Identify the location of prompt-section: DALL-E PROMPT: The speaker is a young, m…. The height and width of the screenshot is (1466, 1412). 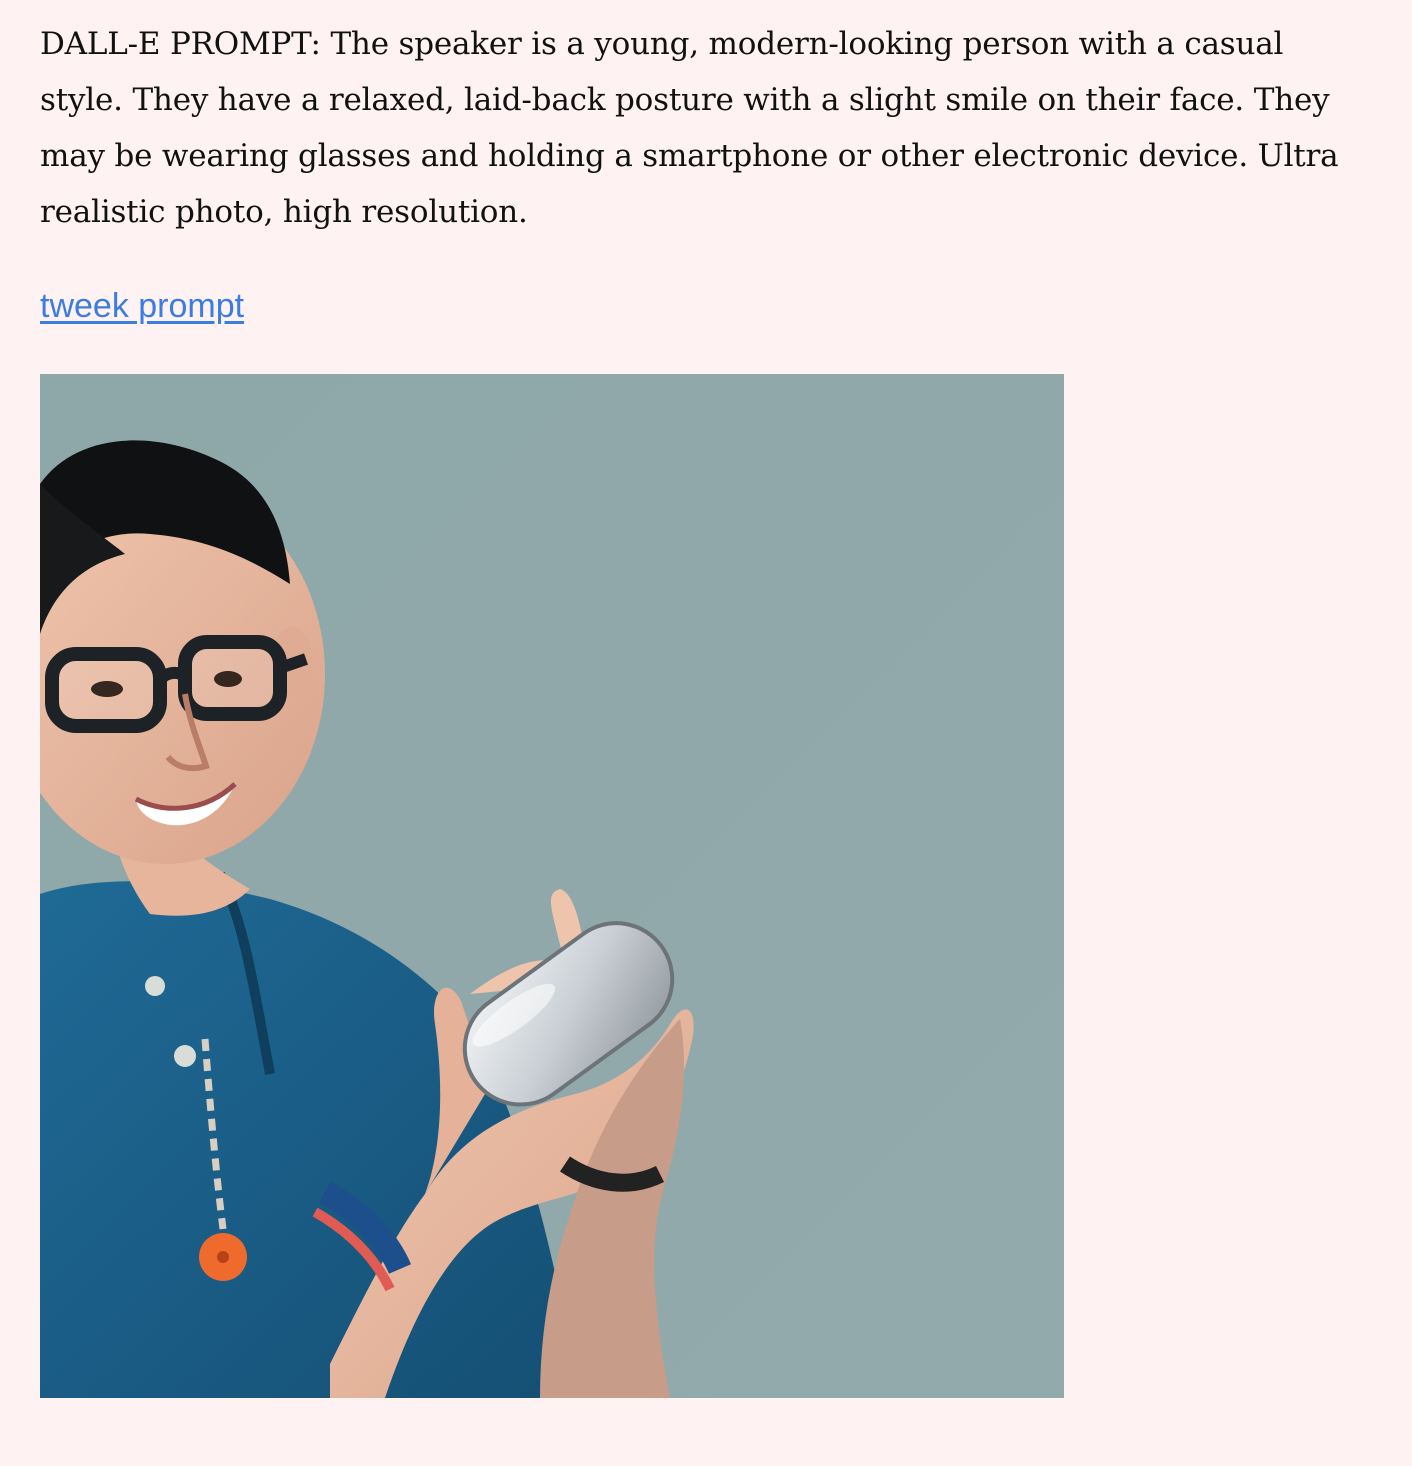
(705, 128).